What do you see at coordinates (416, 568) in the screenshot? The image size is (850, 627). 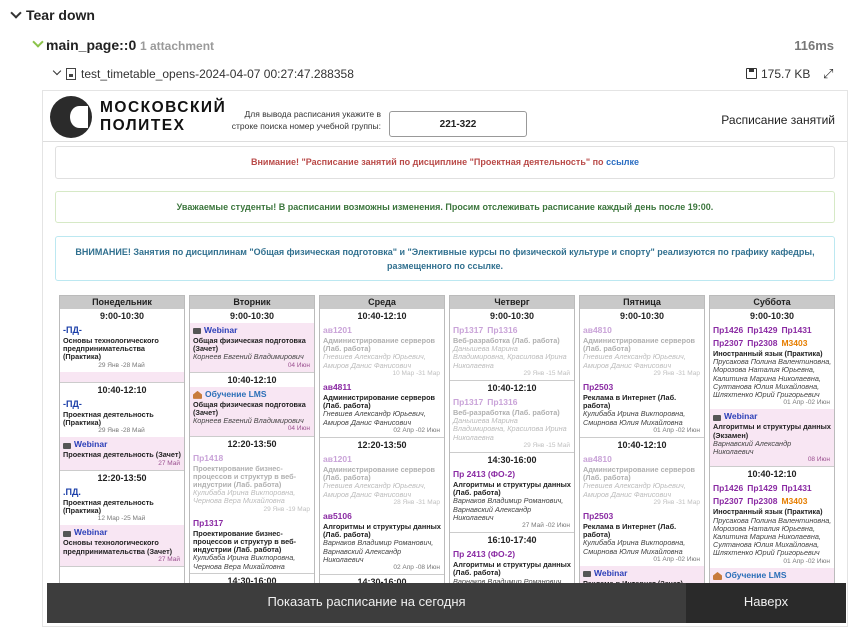 I see `lesson-dates: 02 Апр -08 Июн` at bounding box center [416, 568].